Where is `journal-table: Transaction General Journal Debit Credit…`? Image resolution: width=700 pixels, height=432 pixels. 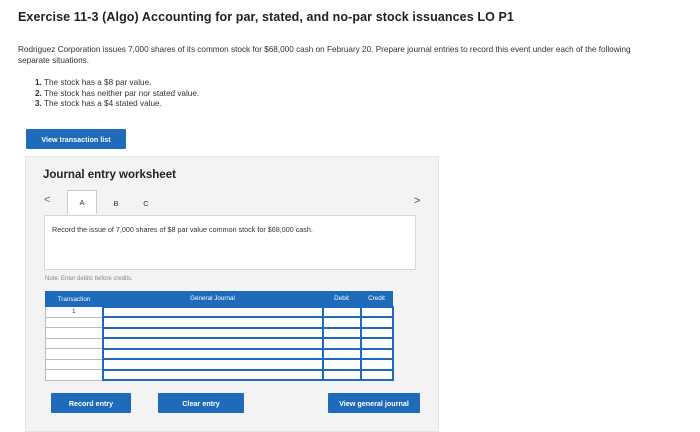 journal-table: Transaction General Journal Debit Credit… is located at coordinates (219, 336).